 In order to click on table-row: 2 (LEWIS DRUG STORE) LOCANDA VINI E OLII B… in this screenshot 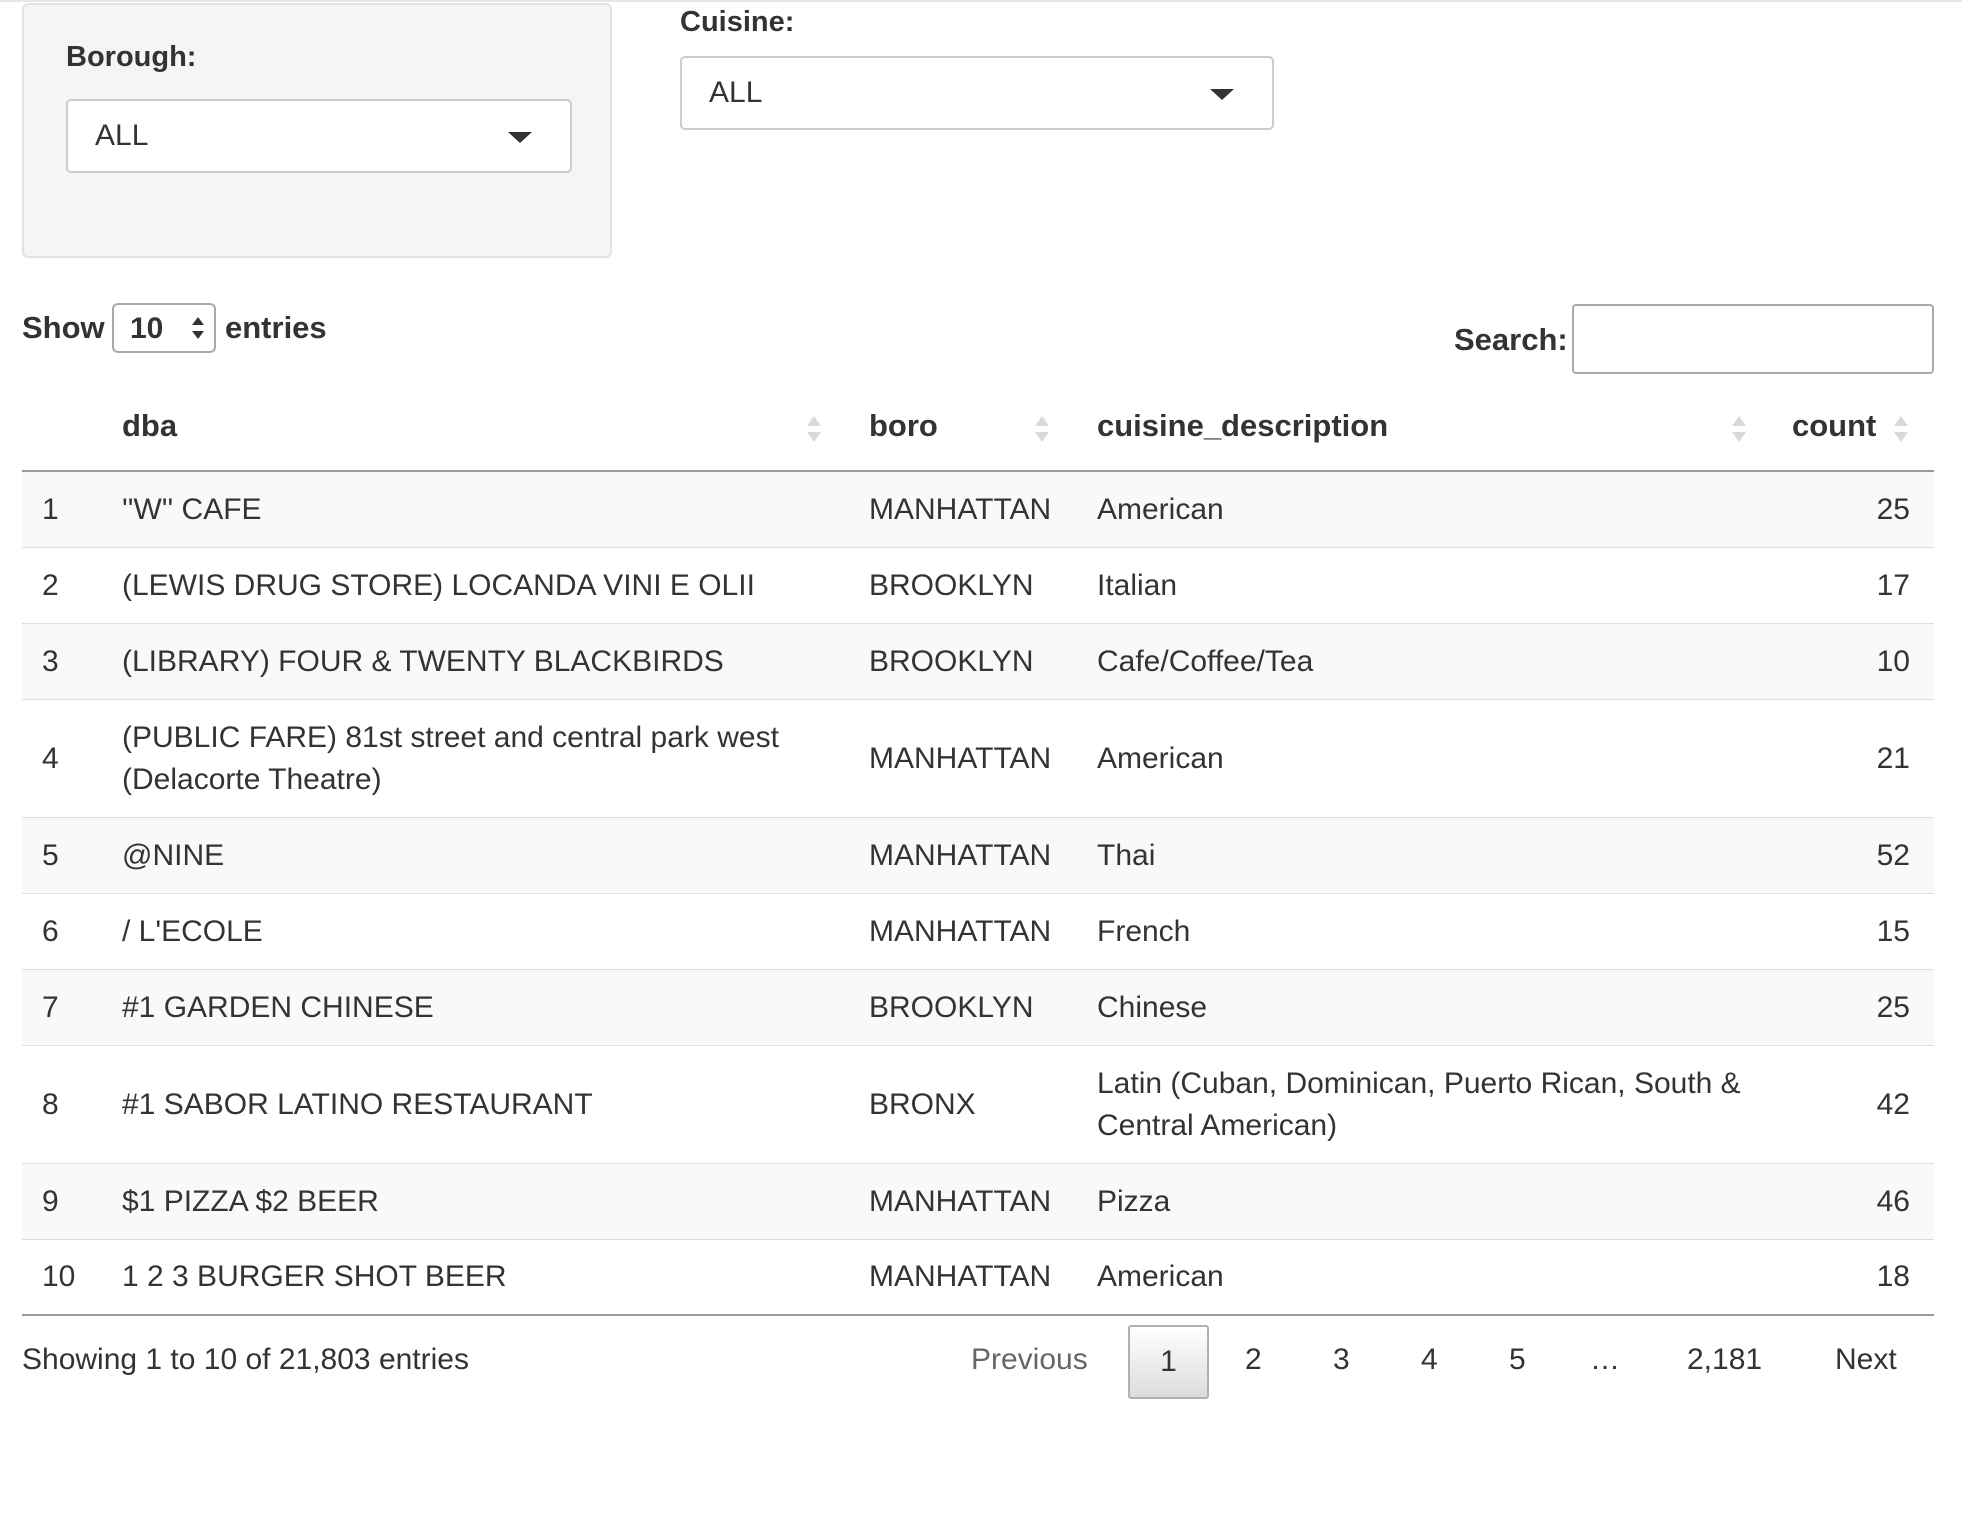, I will do `click(978, 586)`.